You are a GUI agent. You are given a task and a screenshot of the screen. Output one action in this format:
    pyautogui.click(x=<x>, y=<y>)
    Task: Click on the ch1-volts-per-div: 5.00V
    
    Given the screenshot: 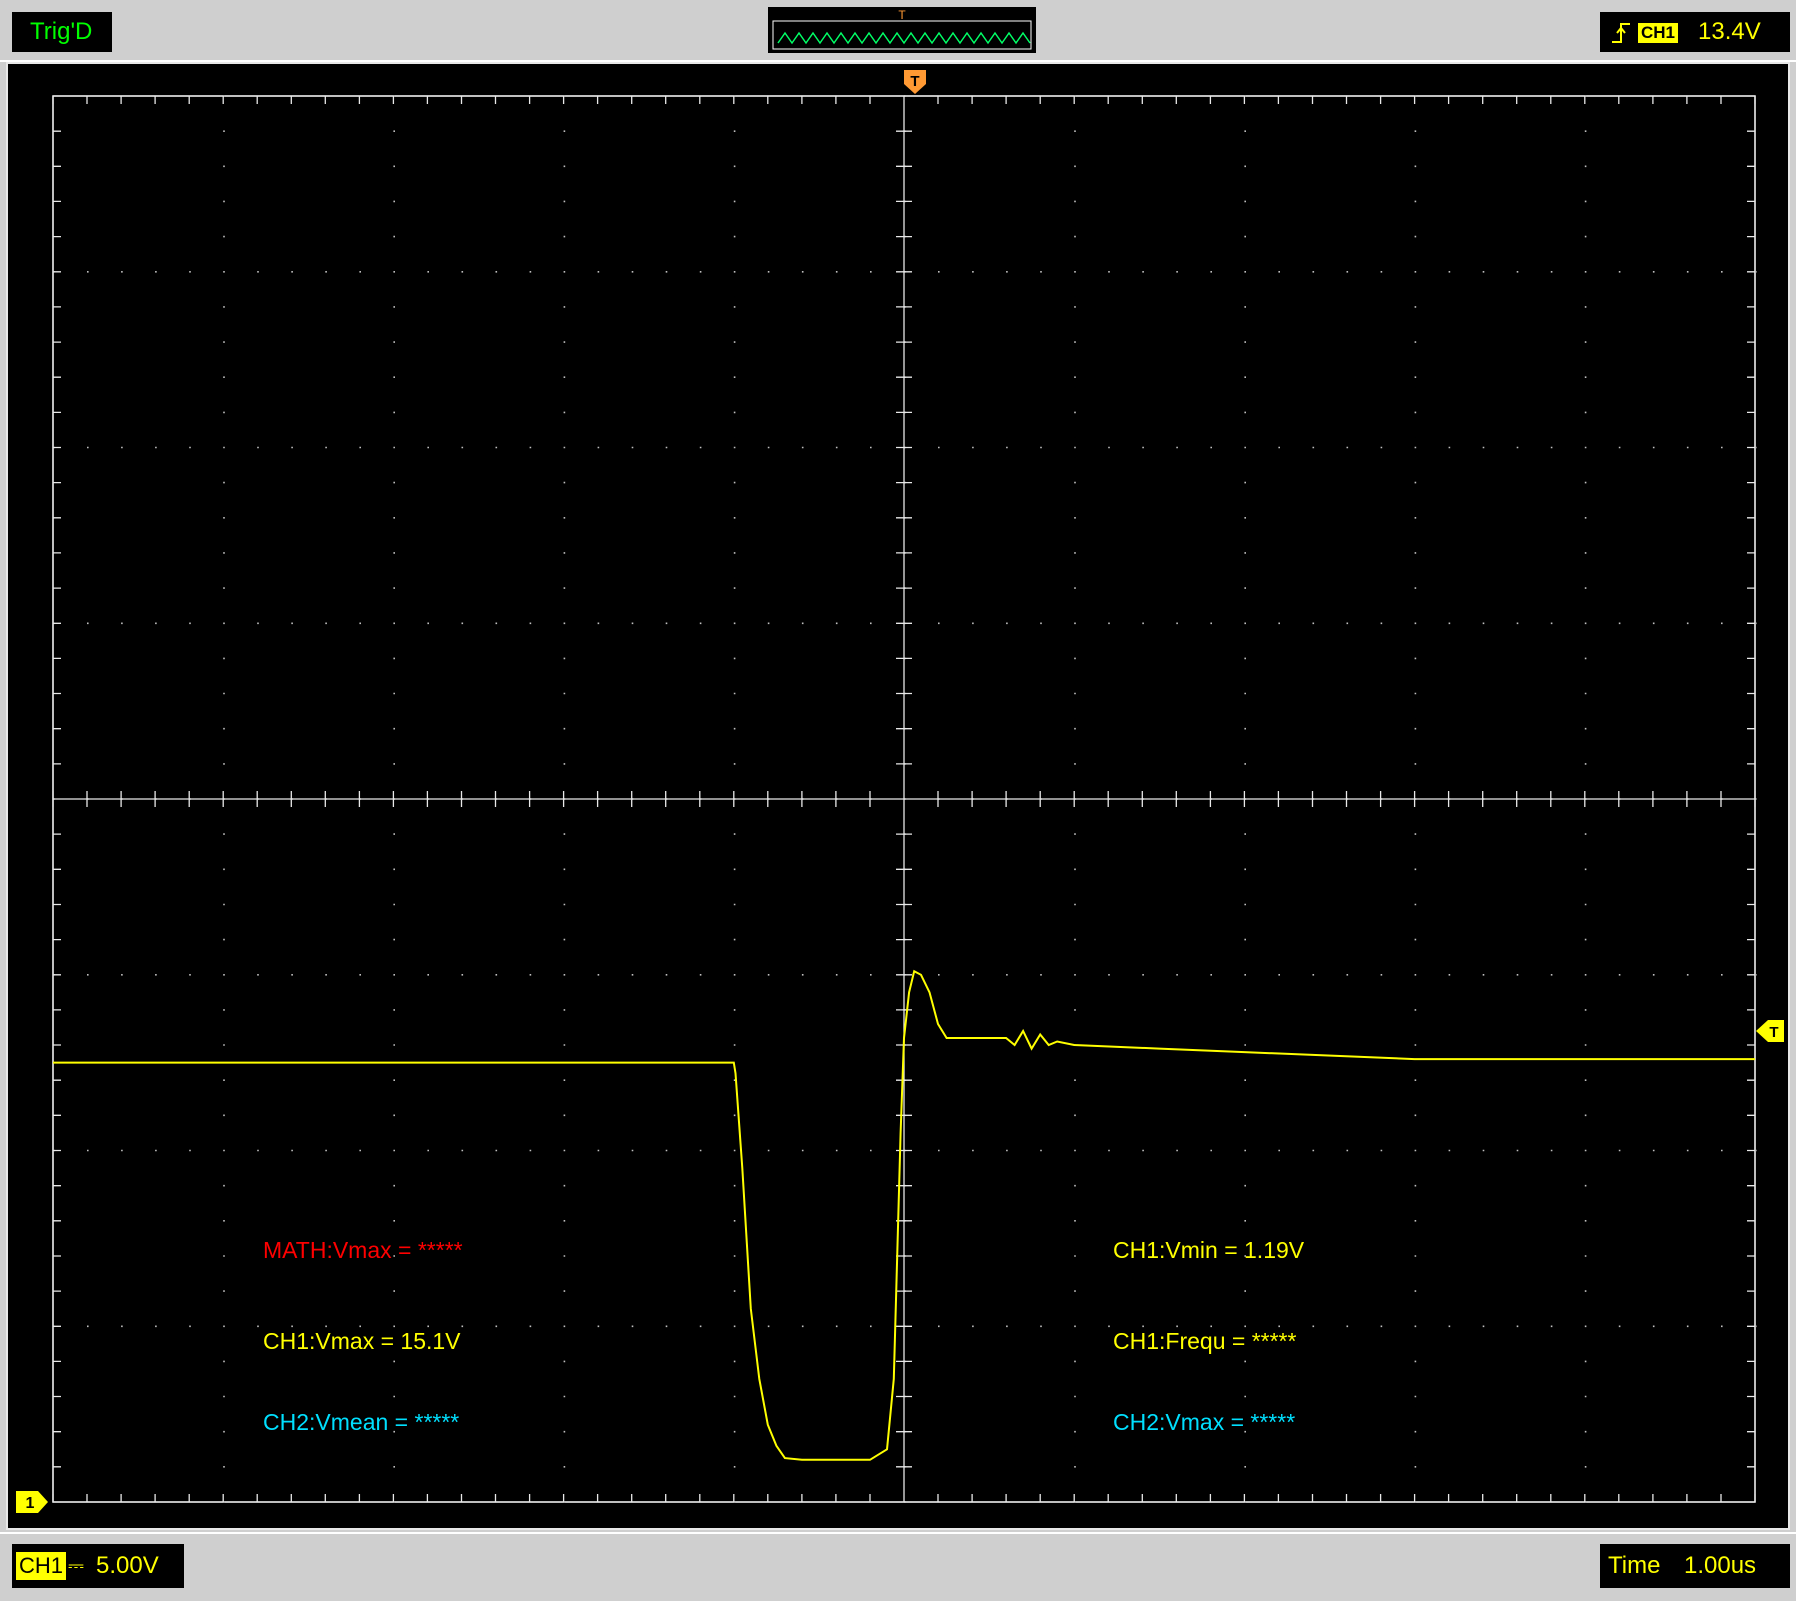 What is the action you would take?
    pyautogui.click(x=127, y=1565)
    